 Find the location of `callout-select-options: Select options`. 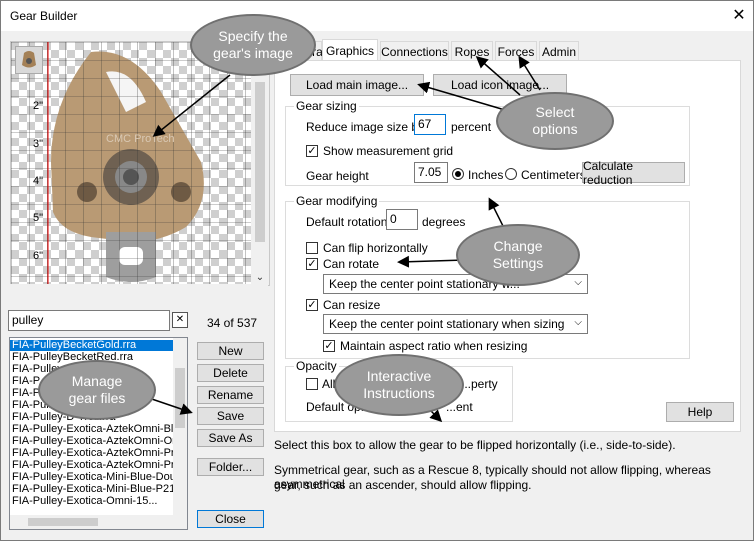

callout-select-options: Select options is located at coordinates (555, 121).